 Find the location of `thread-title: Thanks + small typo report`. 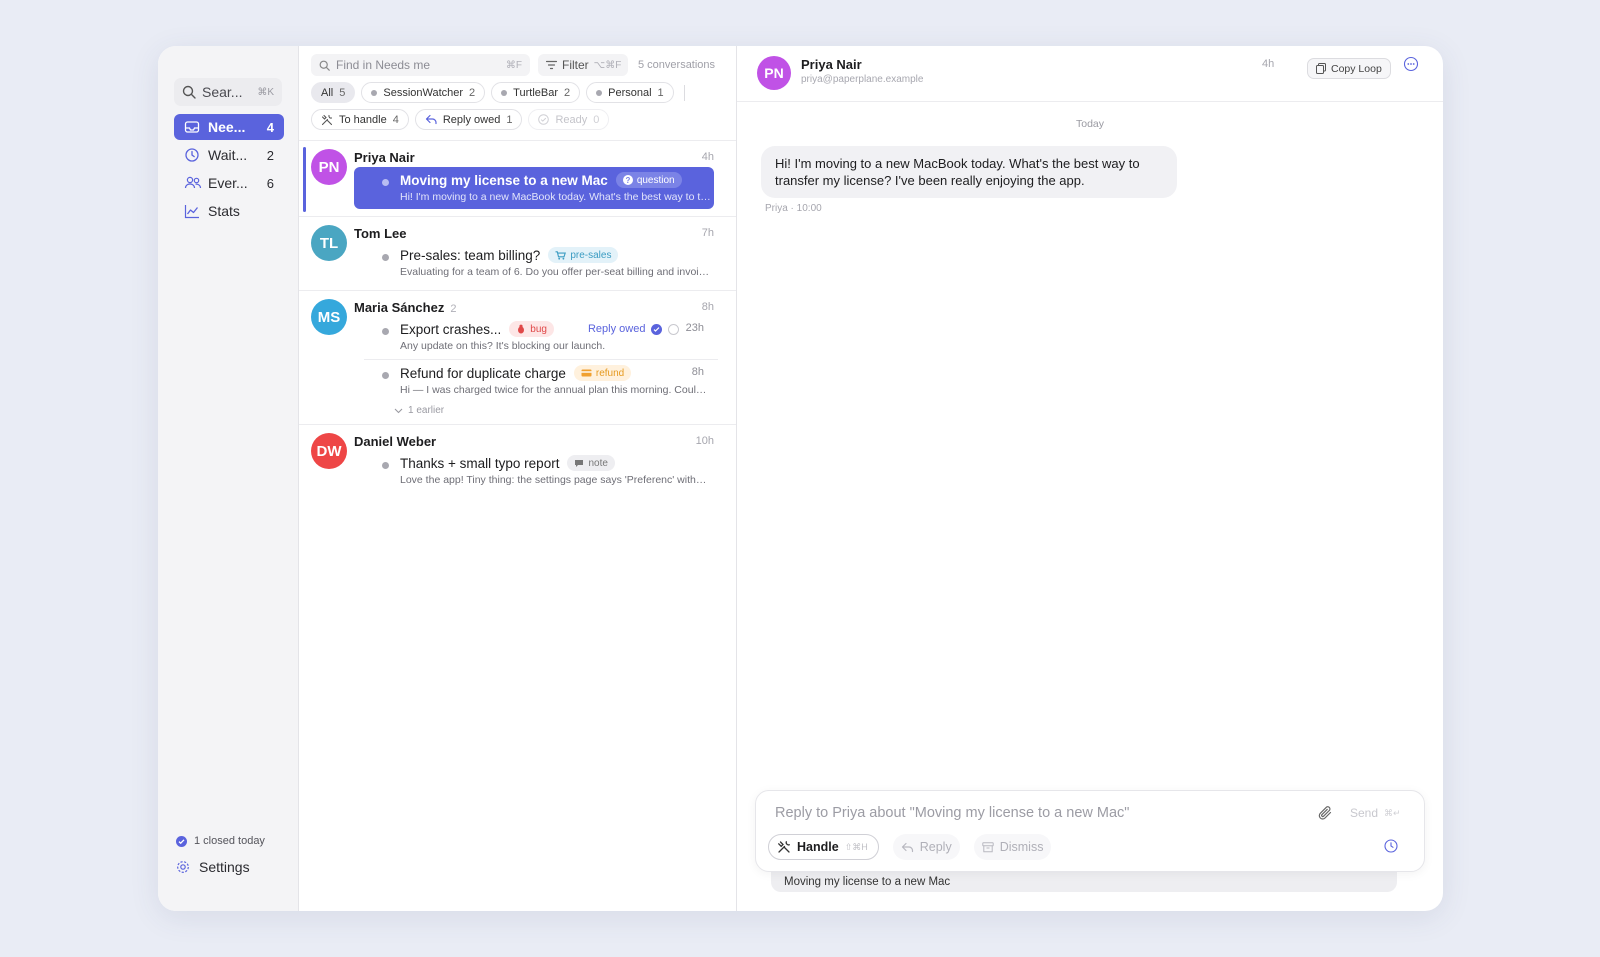

thread-title: Thanks + small typo report is located at coordinates (480, 463).